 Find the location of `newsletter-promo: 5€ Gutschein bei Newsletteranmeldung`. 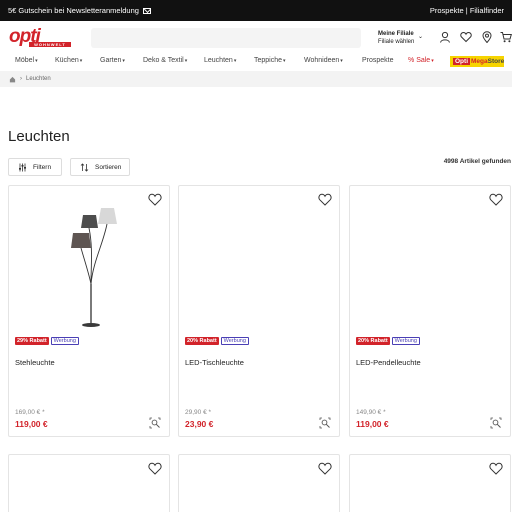

newsletter-promo: 5€ Gutschein bei Newsletteranmeldung is located at coordinates (79, 10).